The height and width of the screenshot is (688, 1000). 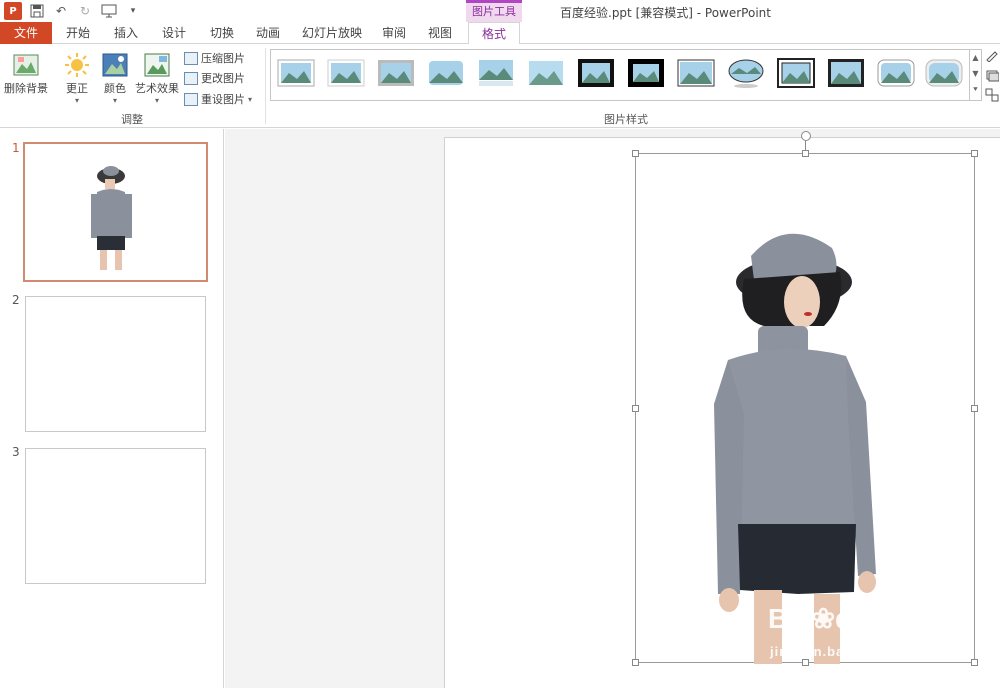 I want to click on tab-insert: 插入, so click(x=126, y=33).